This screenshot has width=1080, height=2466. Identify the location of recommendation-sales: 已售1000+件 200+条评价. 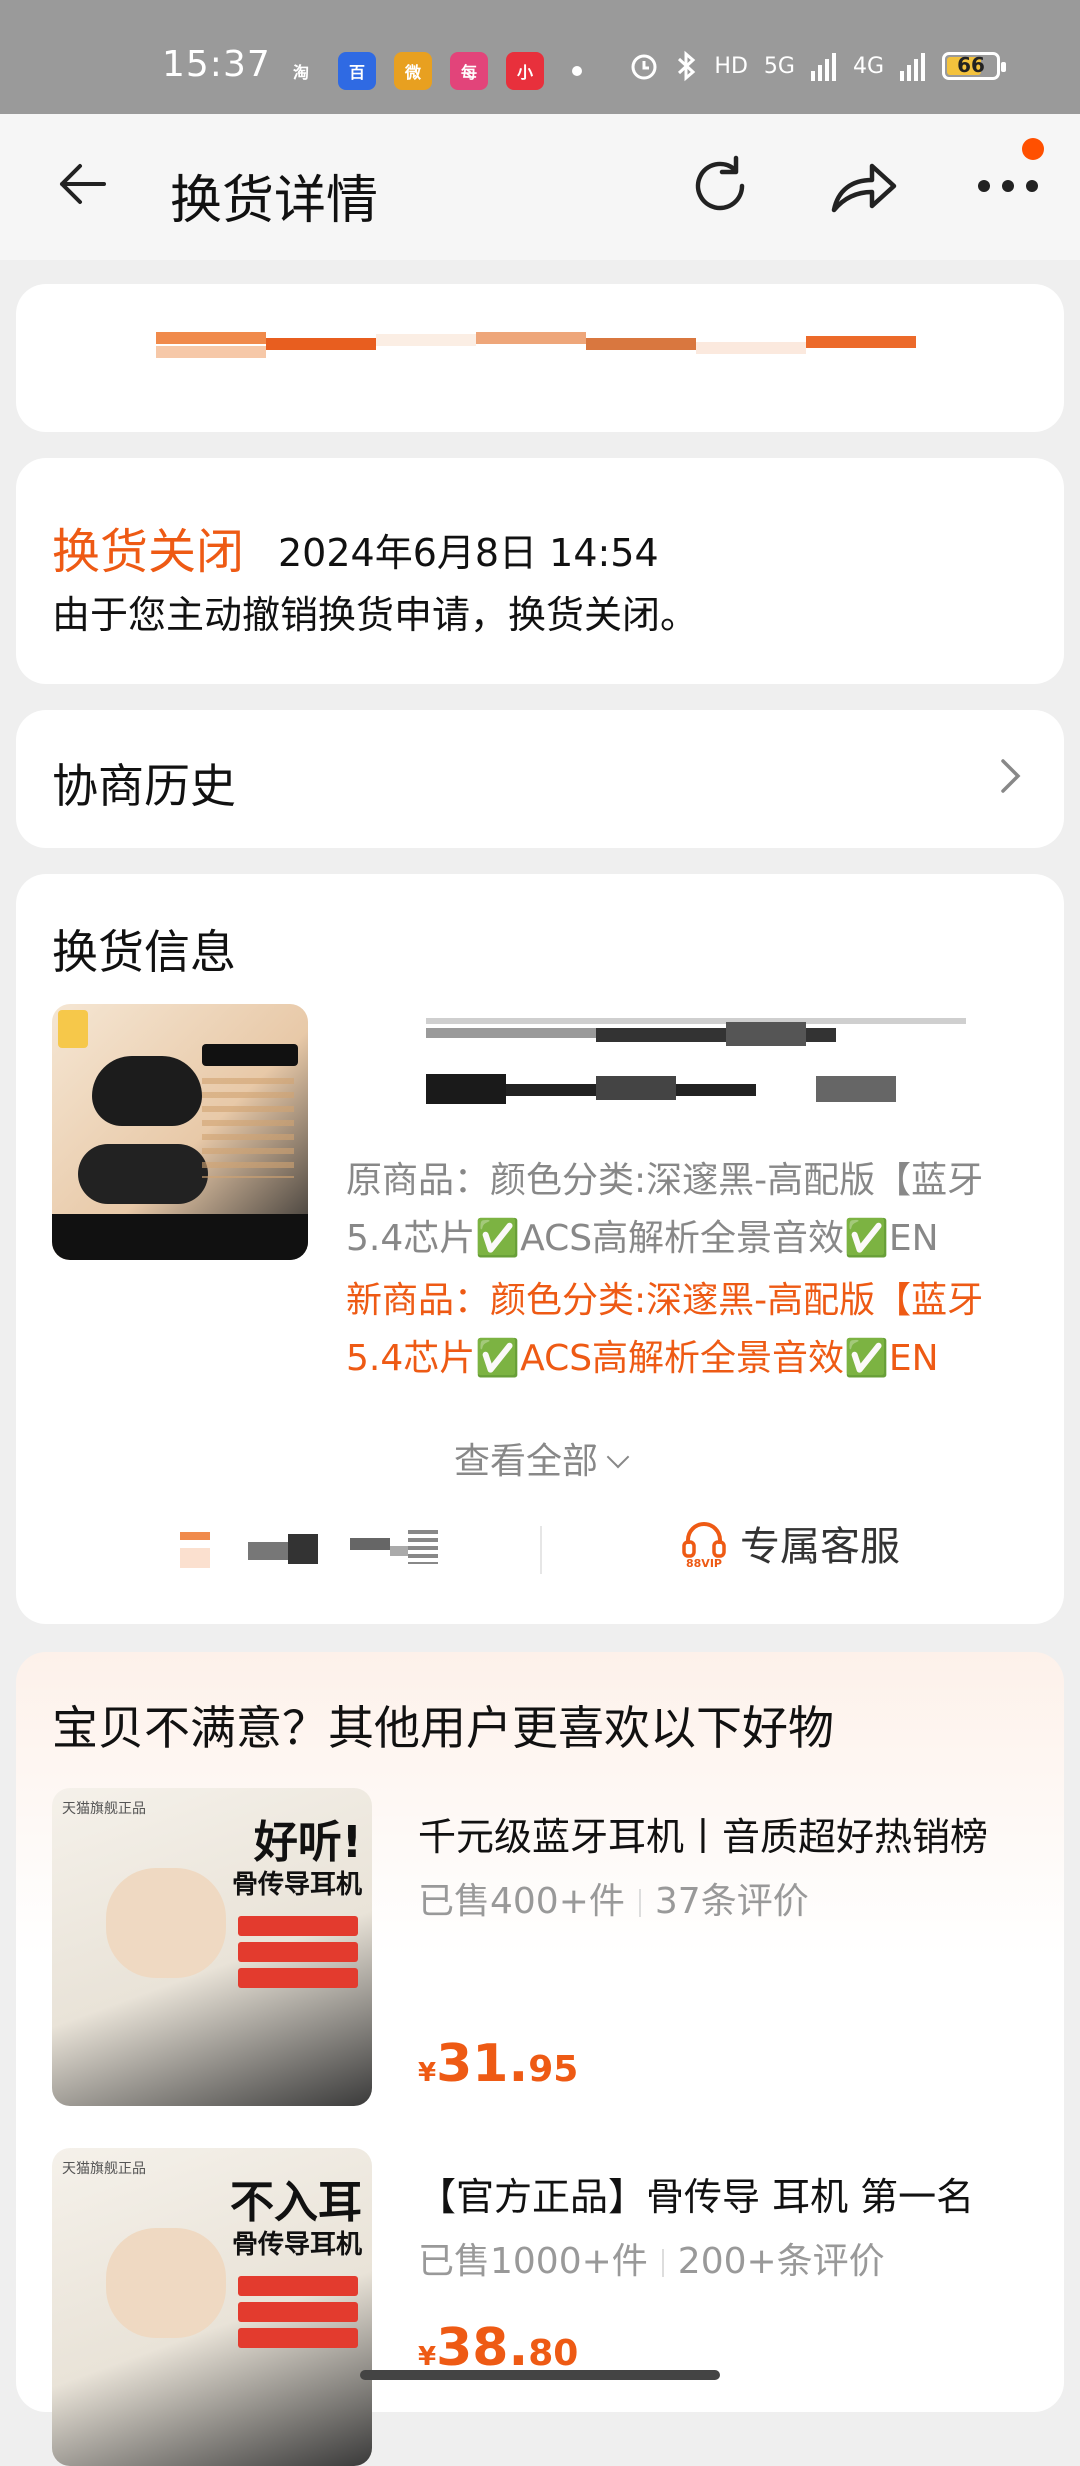
(651, 2258).